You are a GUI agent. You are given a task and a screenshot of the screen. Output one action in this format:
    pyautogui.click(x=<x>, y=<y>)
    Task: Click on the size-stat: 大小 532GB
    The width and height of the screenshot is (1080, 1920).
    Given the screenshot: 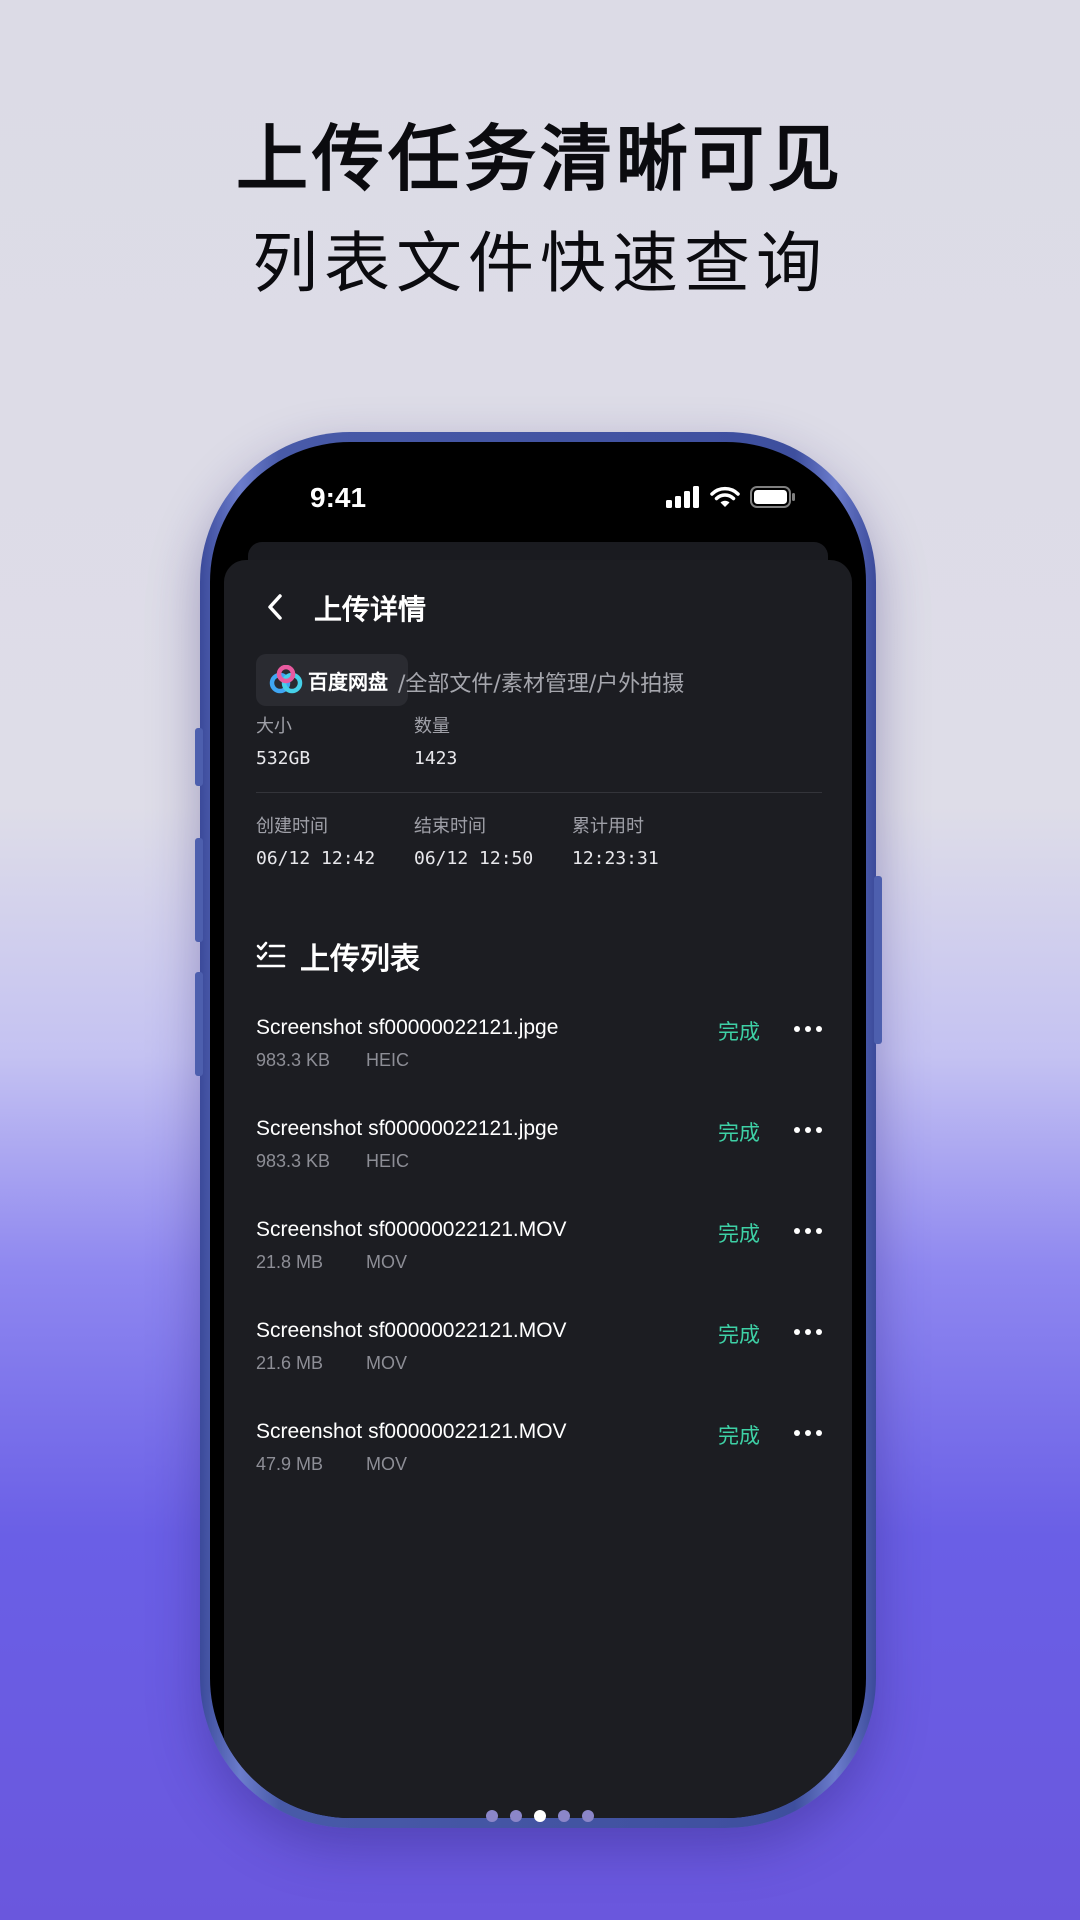 What is the action you would take?
    pyautogui.click(x=283, y=740)
    